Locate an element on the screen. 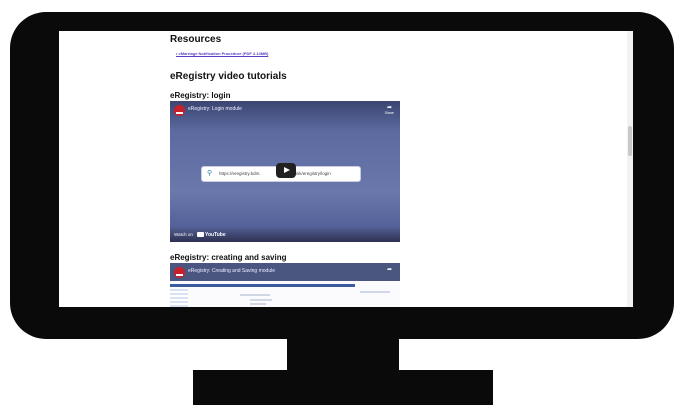  play-icon is located at coordinates (286, 170).